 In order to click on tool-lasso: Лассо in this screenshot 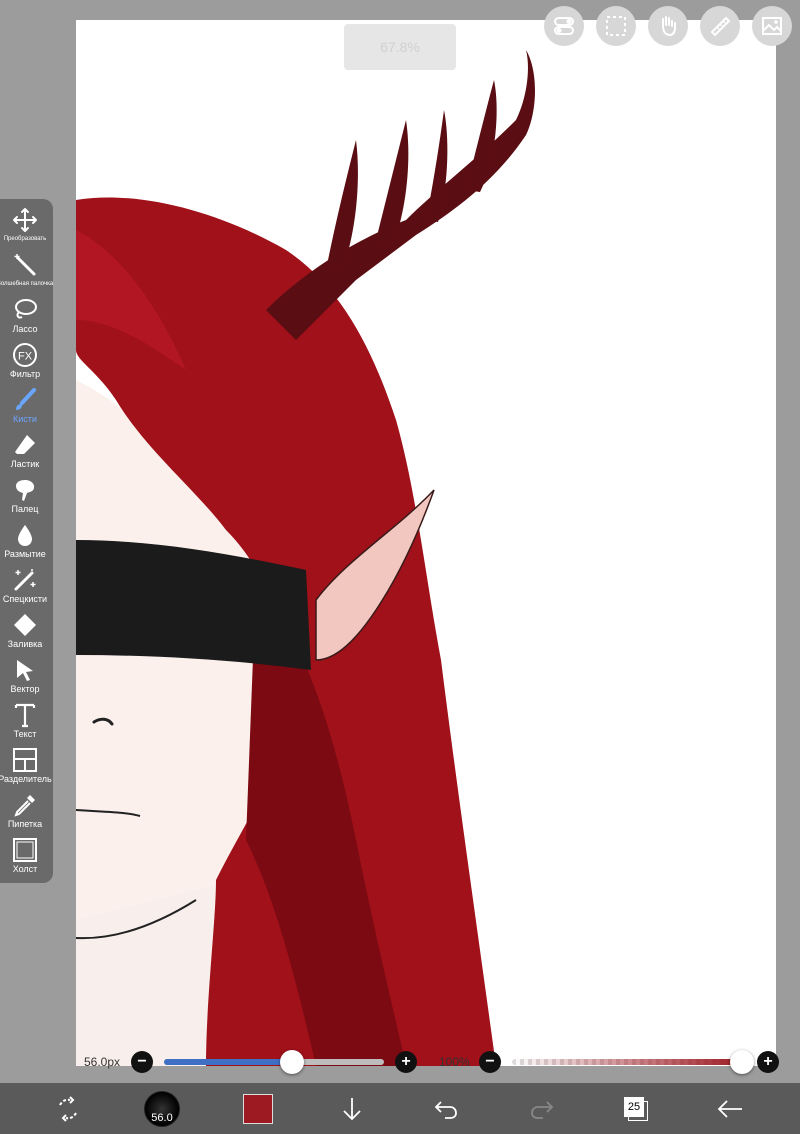, I will do `click(25, 317)`.